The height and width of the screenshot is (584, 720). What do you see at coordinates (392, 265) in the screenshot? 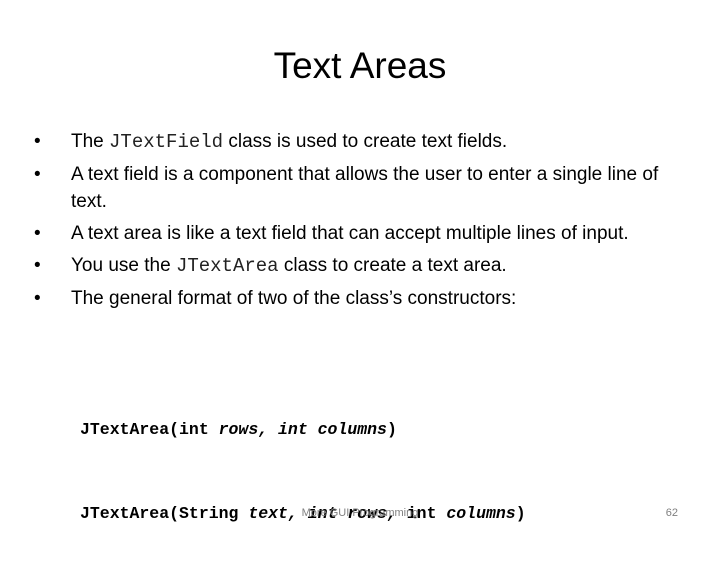
I see `bullet-text: class to create a text area.` at bounding box center [392, 265].